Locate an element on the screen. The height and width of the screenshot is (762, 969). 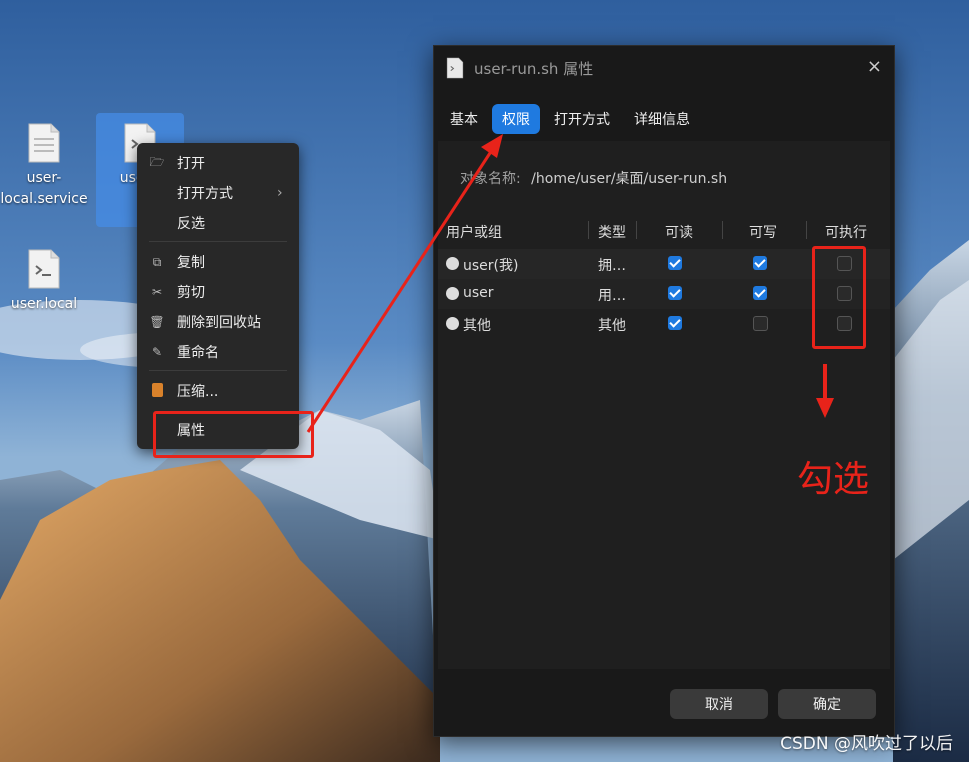
menu-item-label: 打开方式 is located at coordinates (205, 194).